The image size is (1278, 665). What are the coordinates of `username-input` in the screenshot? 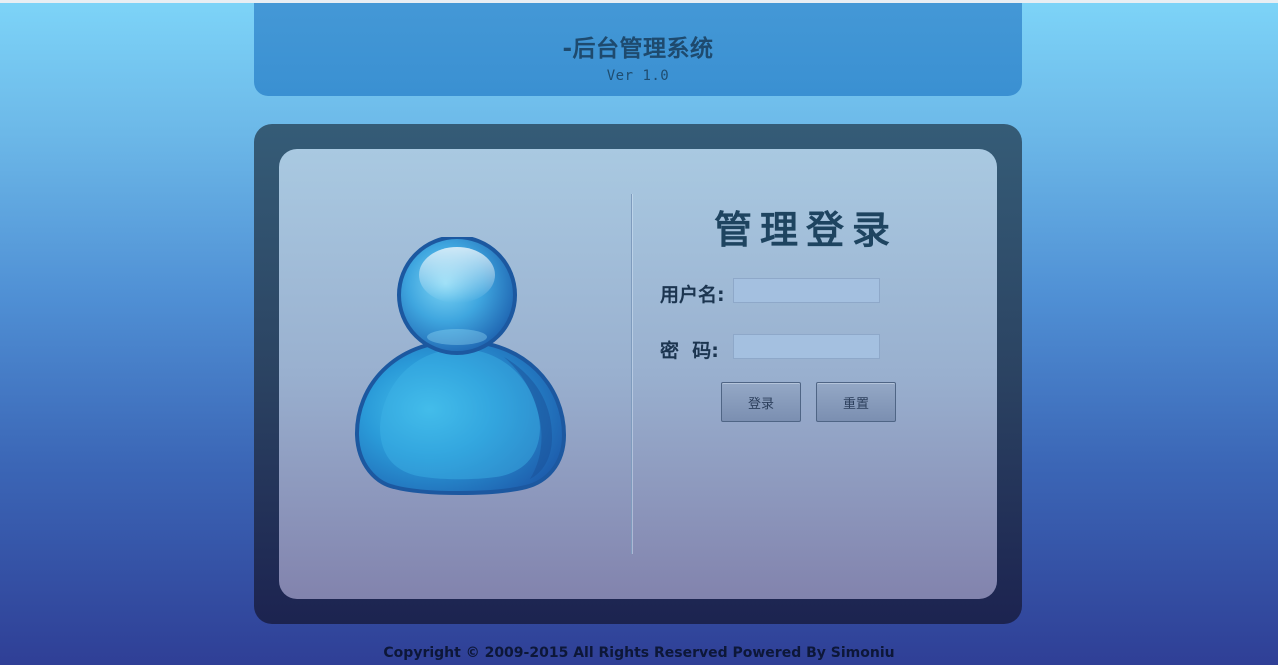 It's located at (806, 290).